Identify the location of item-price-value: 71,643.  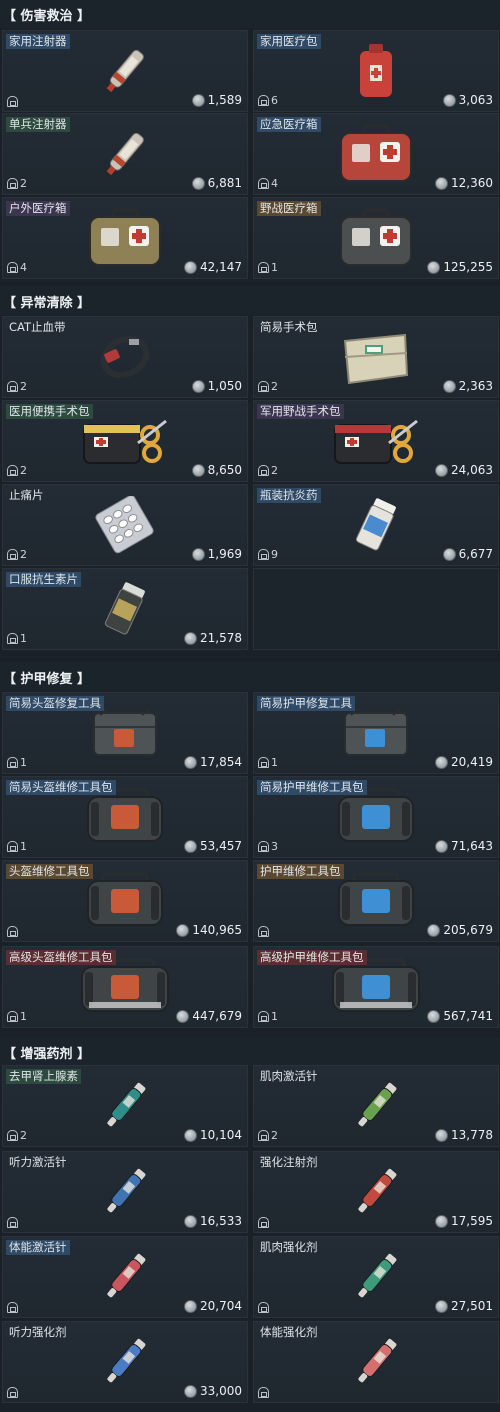
(472, 846).